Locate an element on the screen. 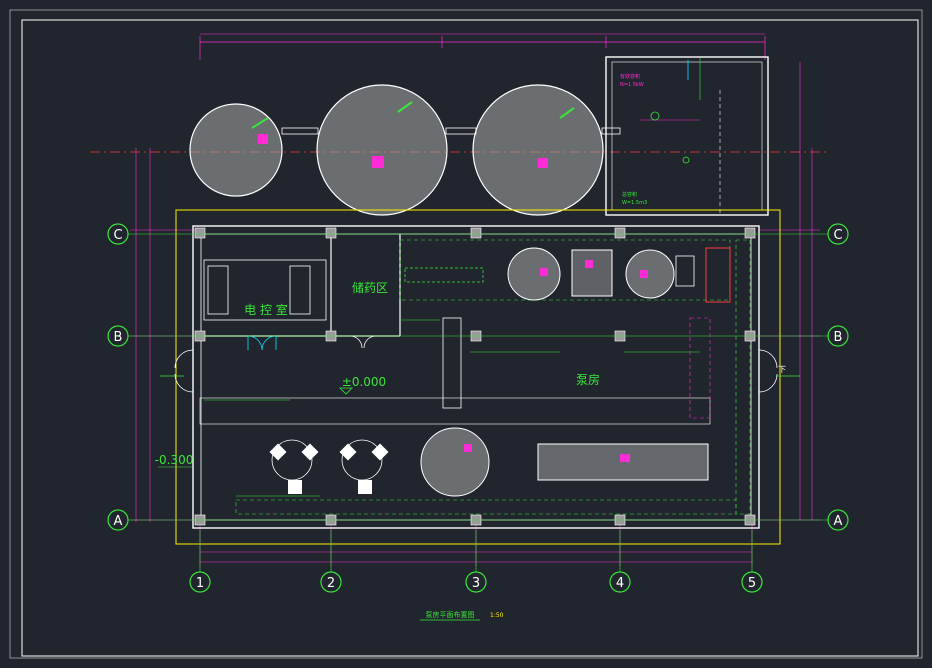 The image size is (932, 668). axis-label-row-b-left: B is located at coordinates (118, 337).